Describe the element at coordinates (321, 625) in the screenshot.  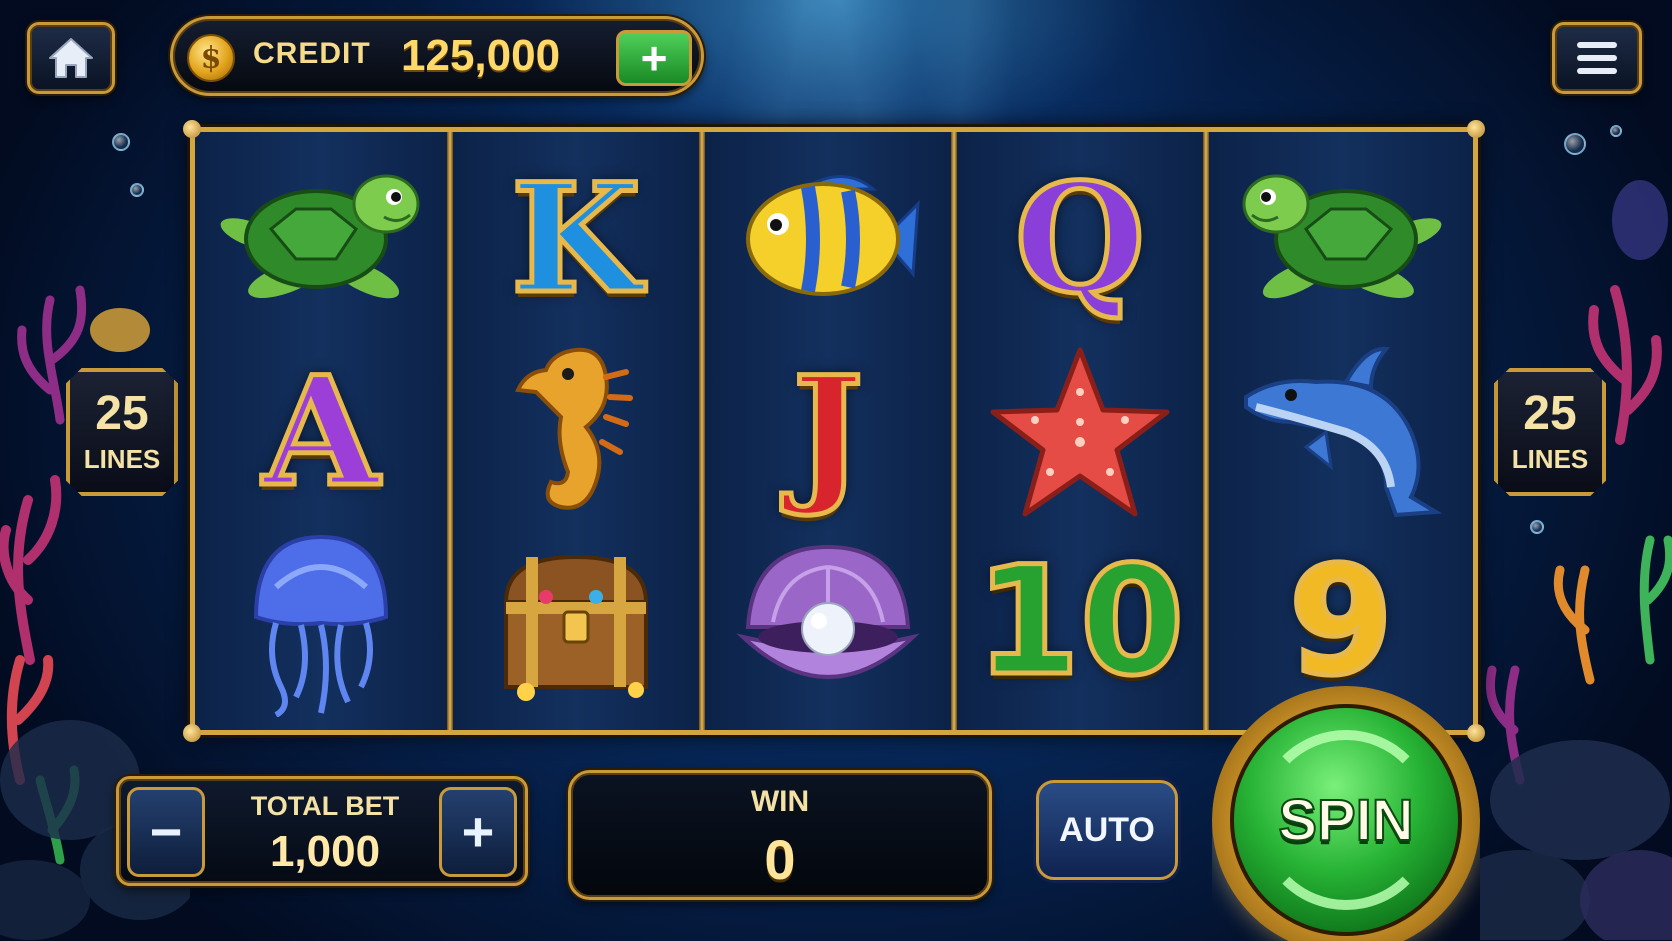
I see `jellyfish-icon` at that location.